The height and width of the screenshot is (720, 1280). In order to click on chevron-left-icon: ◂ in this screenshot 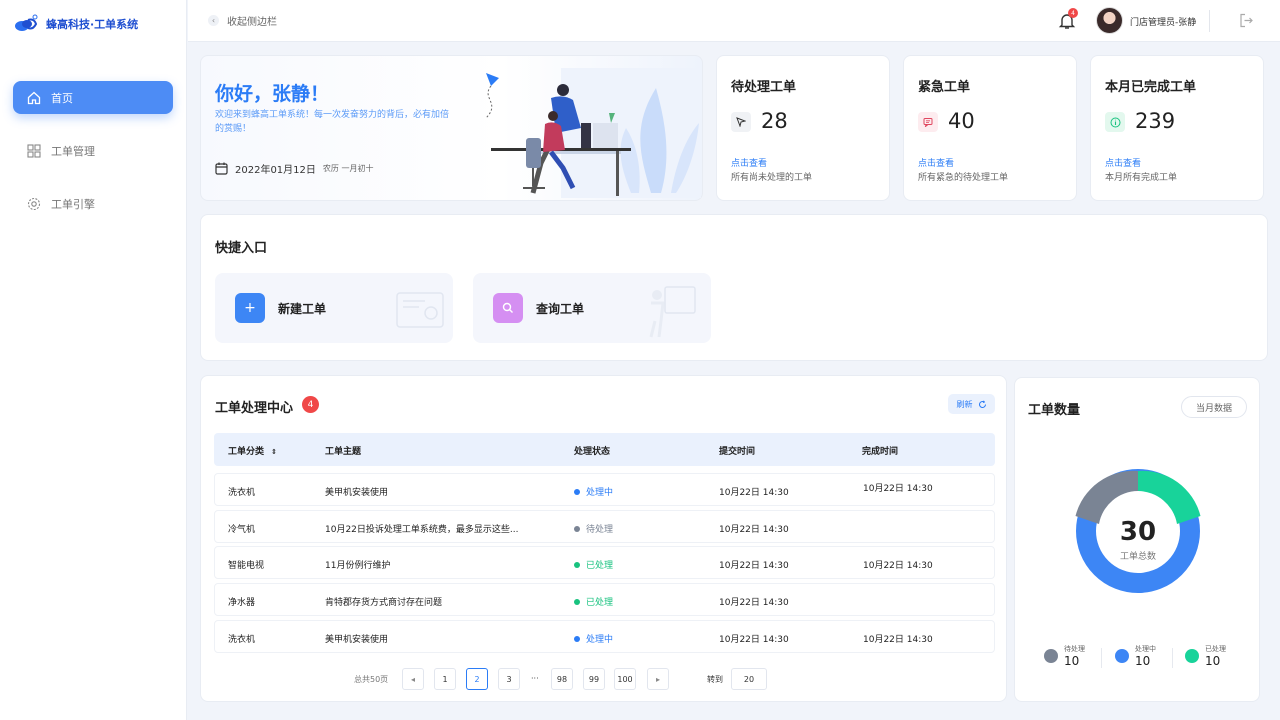, I will do `click(412, 679)`.